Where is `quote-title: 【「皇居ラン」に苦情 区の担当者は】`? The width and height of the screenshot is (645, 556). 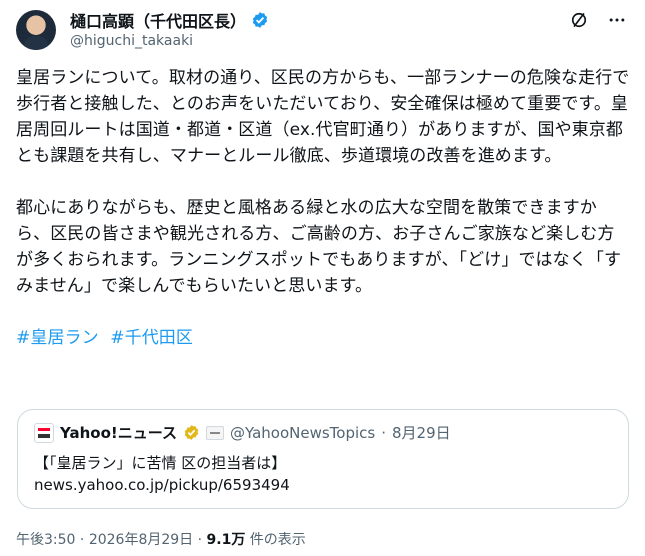
quote-title: 【「皇居ラン」に苦情 区の担当者は】 is located at coordinates (160, 463).